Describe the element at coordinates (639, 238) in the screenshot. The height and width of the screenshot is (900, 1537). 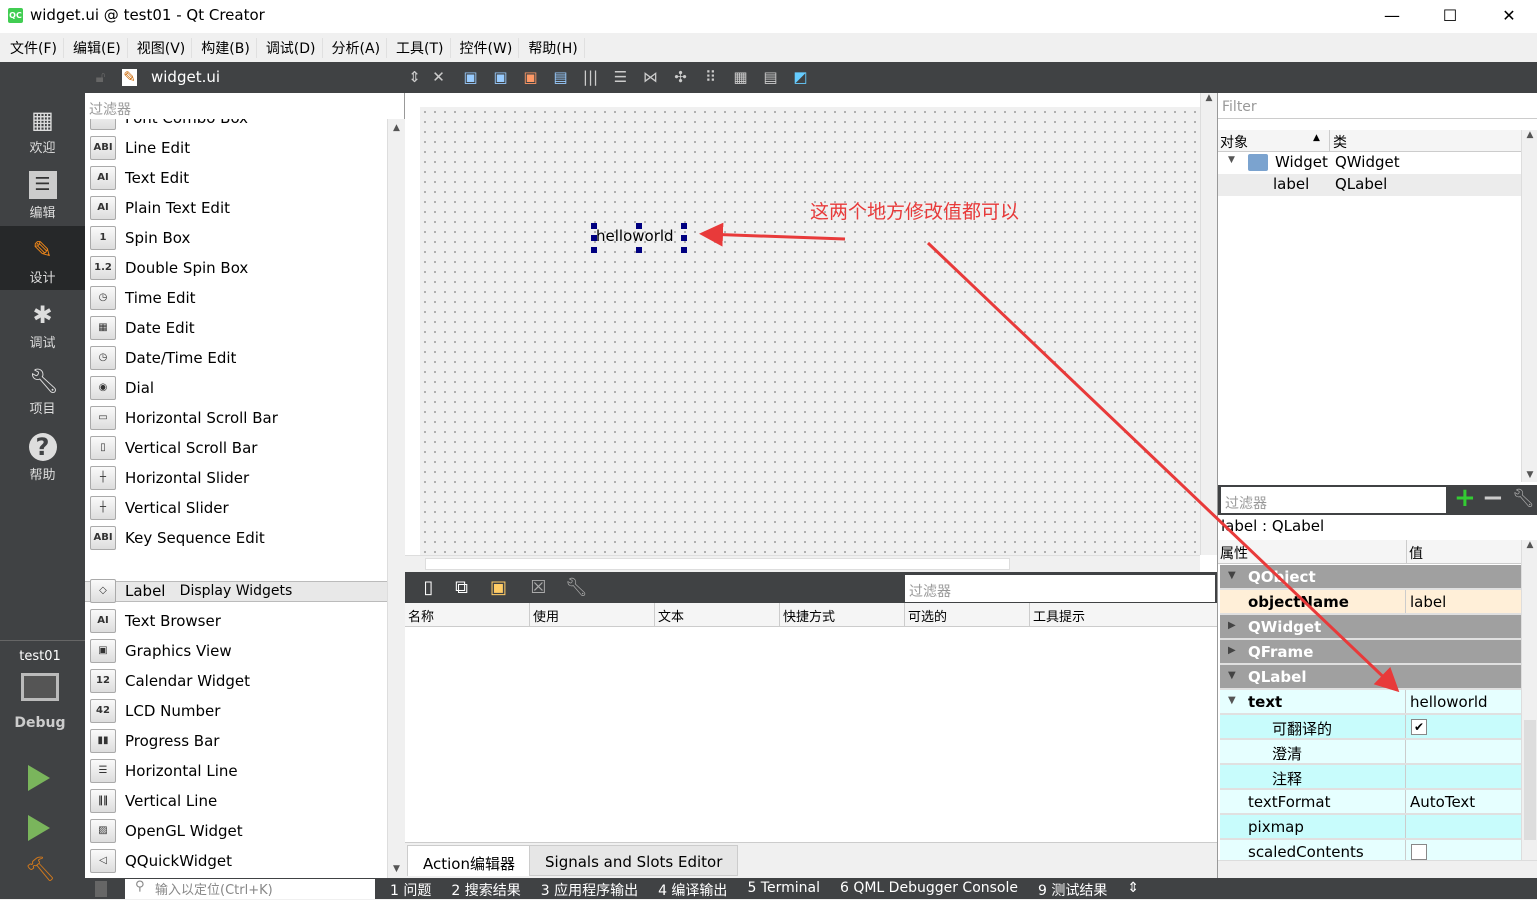
I see `selection-handles` at that location.